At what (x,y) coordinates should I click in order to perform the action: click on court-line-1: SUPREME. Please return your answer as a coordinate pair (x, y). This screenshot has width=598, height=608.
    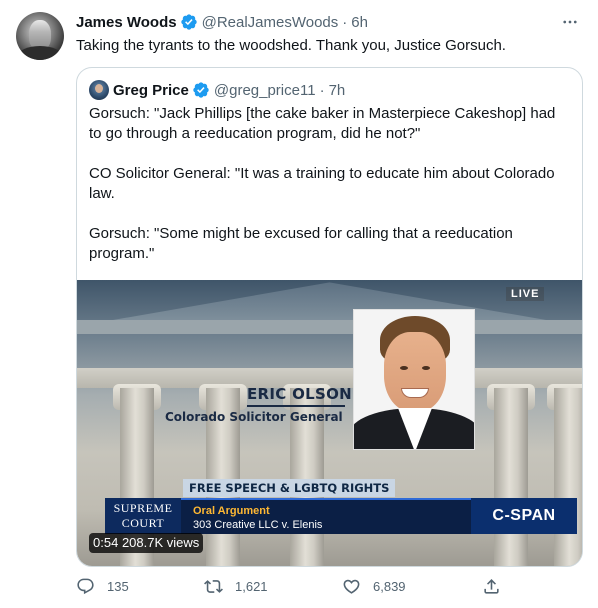
    Looking at the image, I should click on (143, 508).